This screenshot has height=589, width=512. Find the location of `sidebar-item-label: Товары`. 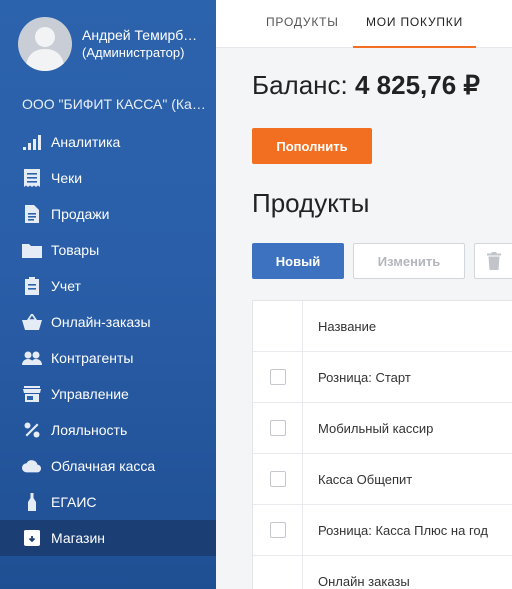

sidebar-item-label: Товары is located at coordinates (75, 250).